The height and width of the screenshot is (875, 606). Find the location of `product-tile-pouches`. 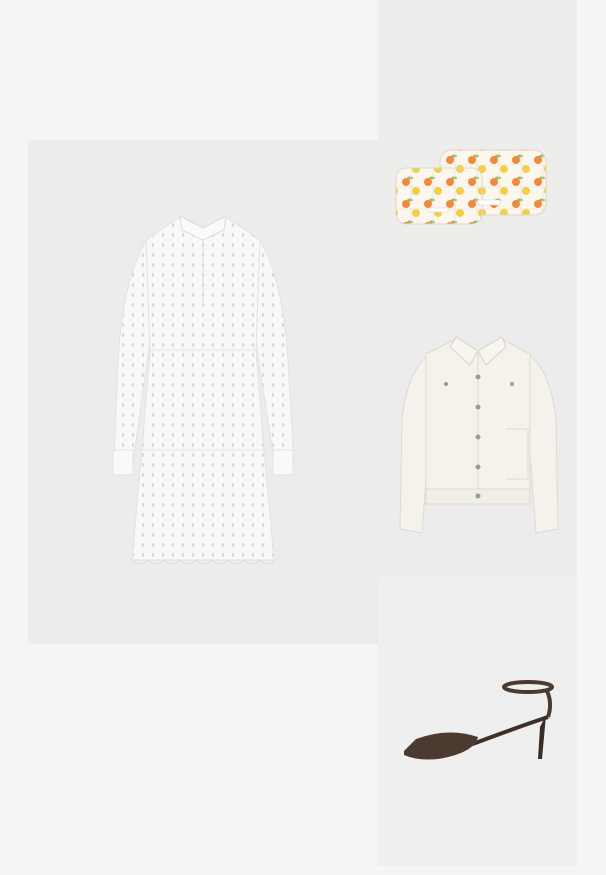

product-tile-pouches is located at coordinates (477, 144).